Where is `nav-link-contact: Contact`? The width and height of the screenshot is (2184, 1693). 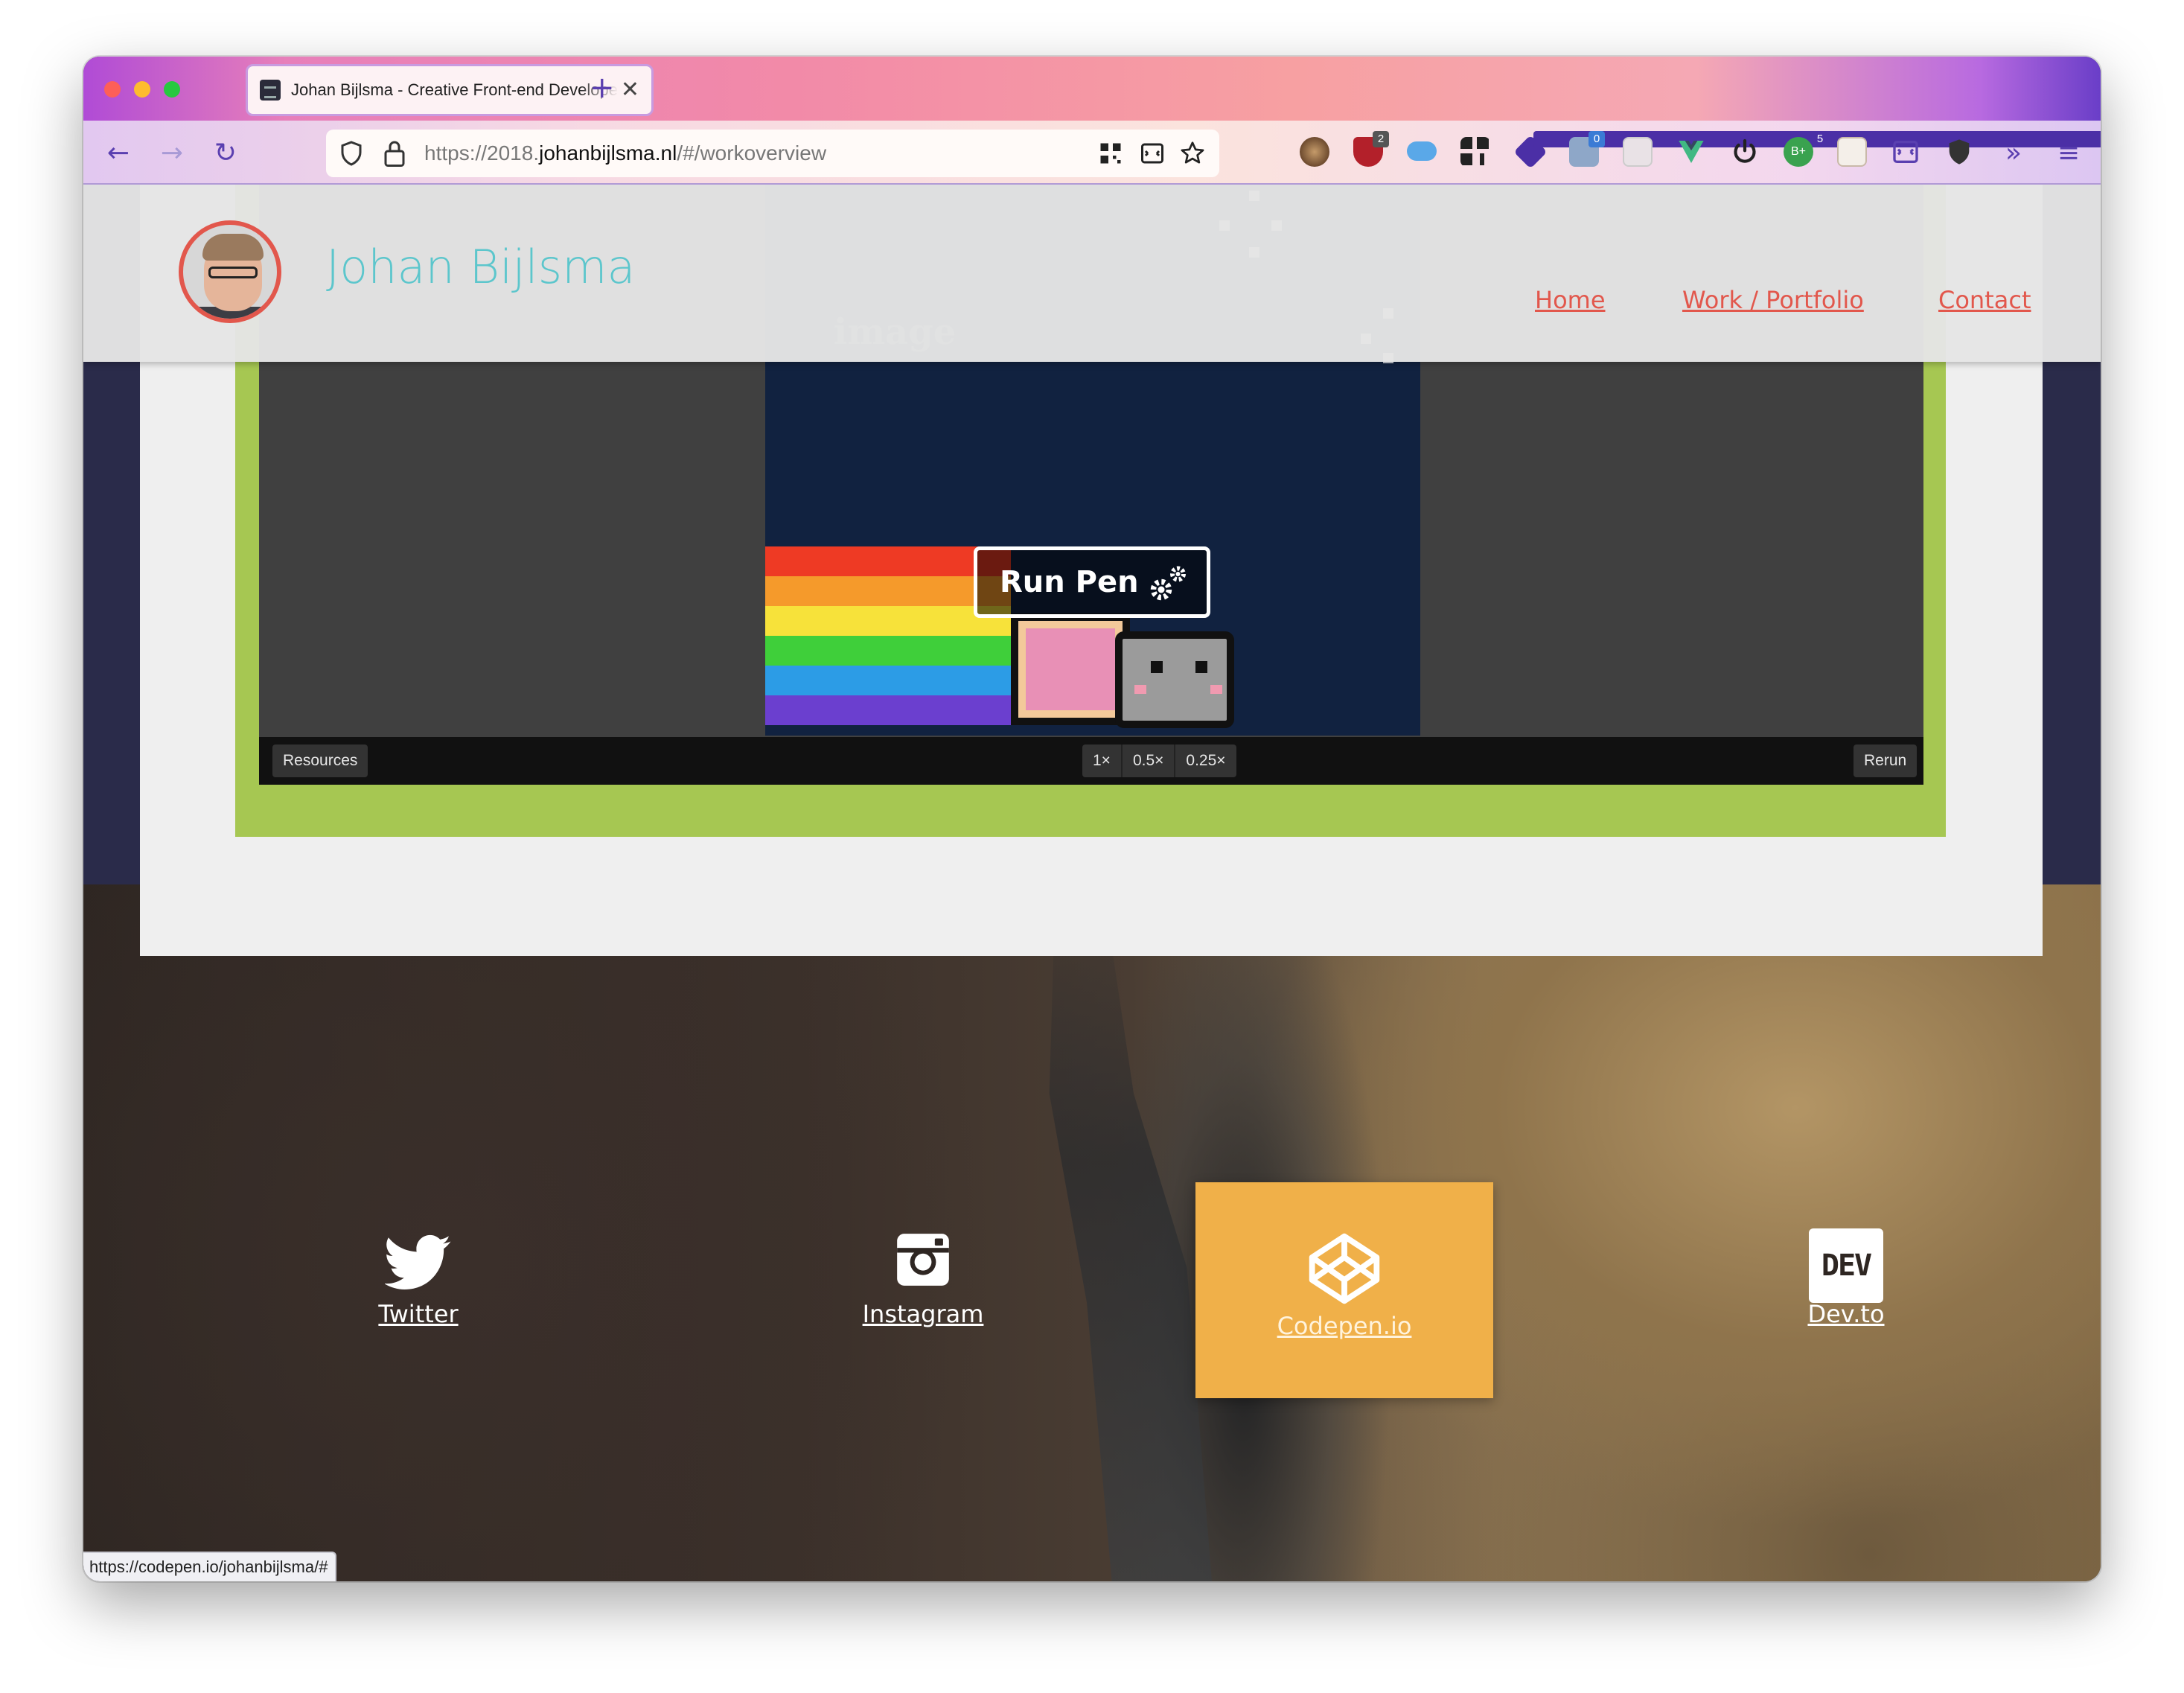
nav-link-contact: Contact is located at coordinates (1984, 300).